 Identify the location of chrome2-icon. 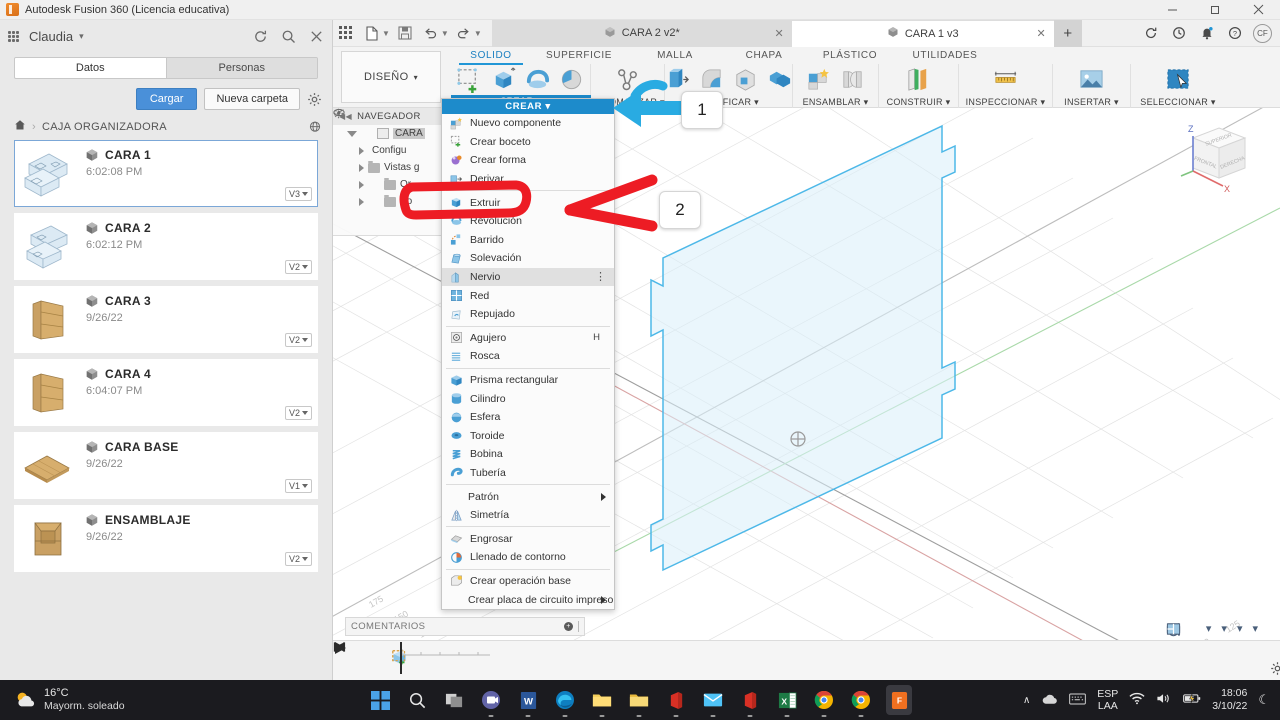
(861, 700).